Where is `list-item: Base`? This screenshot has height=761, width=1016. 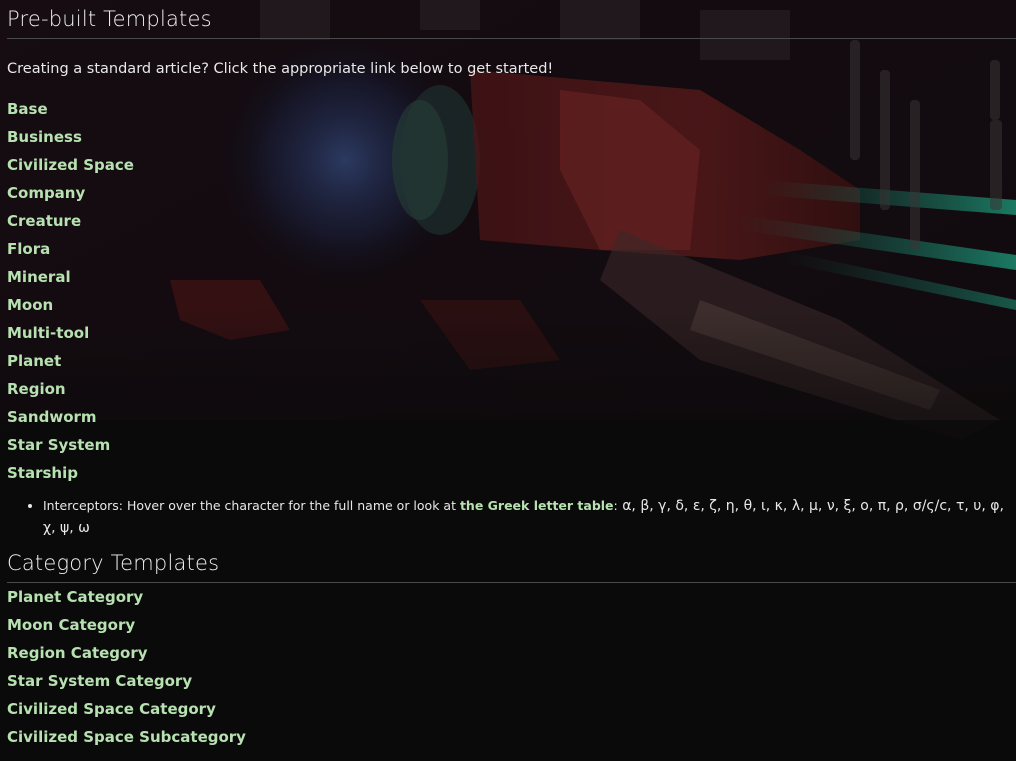
list-item: Base is located at coordinates (511, 109).